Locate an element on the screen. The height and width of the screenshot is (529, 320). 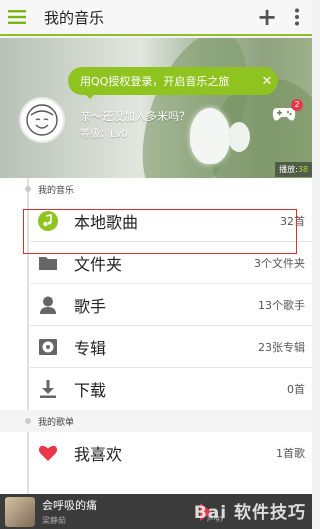
menu-button is located at coordinates (17, 17).